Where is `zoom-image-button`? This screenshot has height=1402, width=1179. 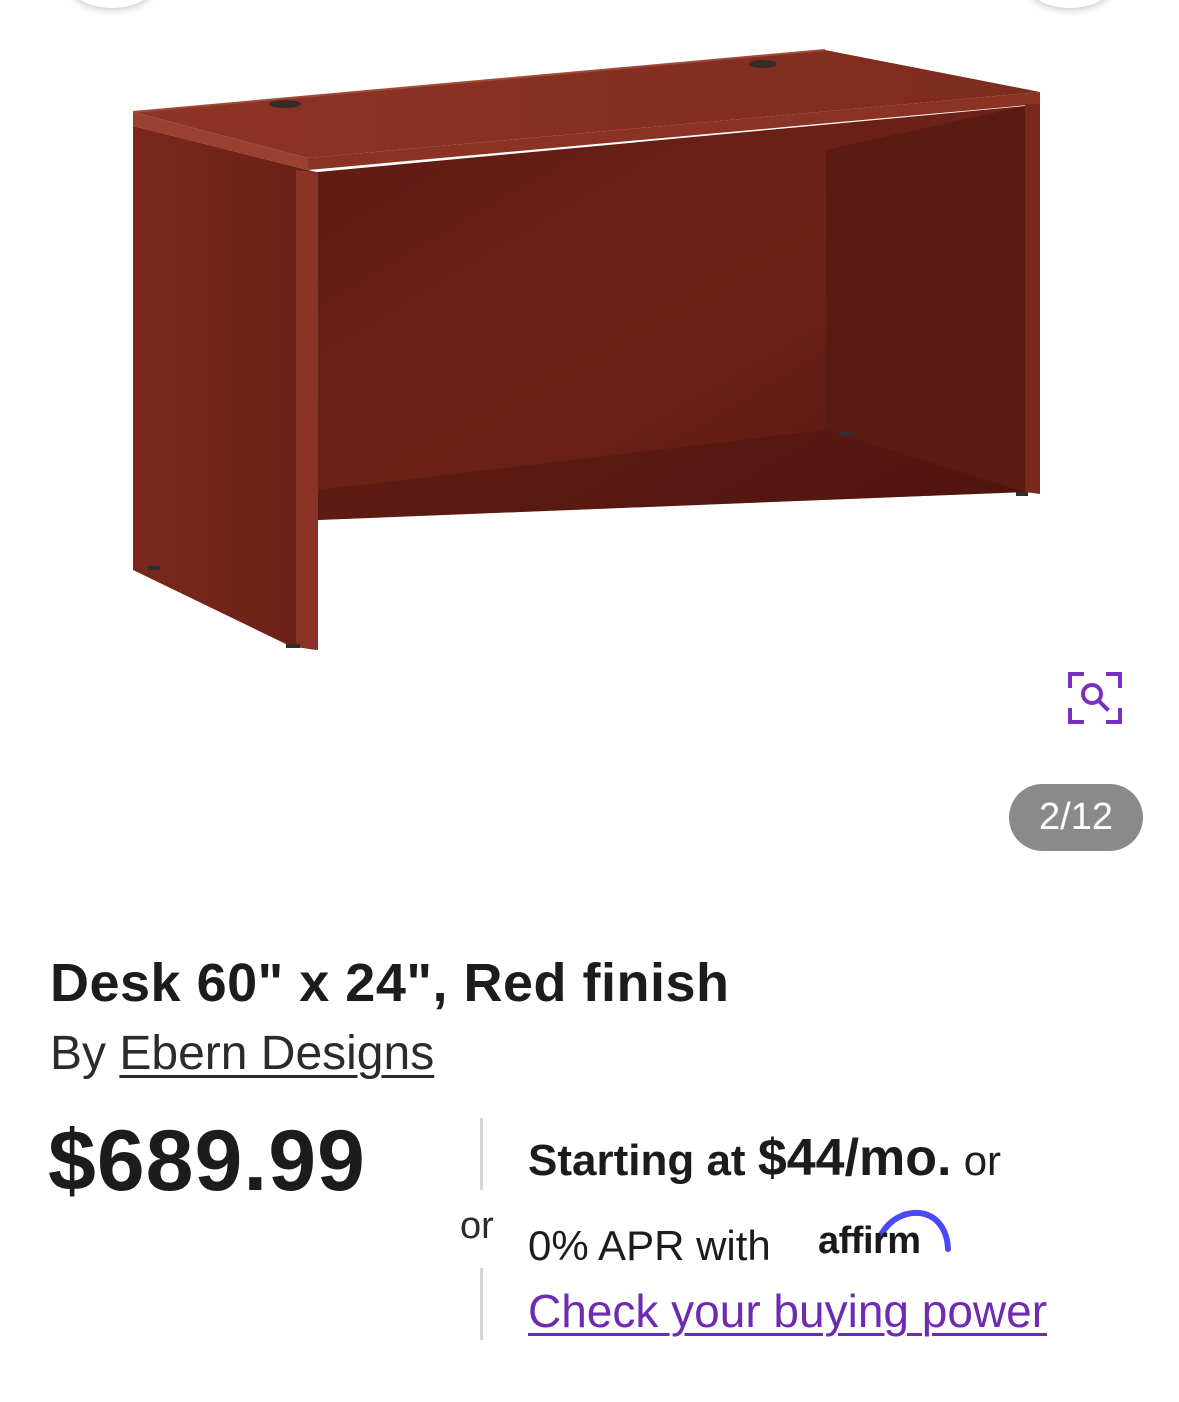
zoom-image-button is located at coordinates (1095, 698).